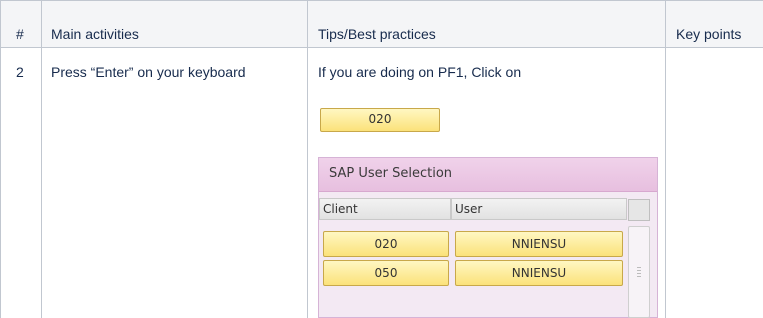 Image resolution: width=763 pixels, height=318 pixels. Describe the element at coordinates (391, 173) in the screenshot. I see `sap-dialog-title: SAP User Selection` at that location.